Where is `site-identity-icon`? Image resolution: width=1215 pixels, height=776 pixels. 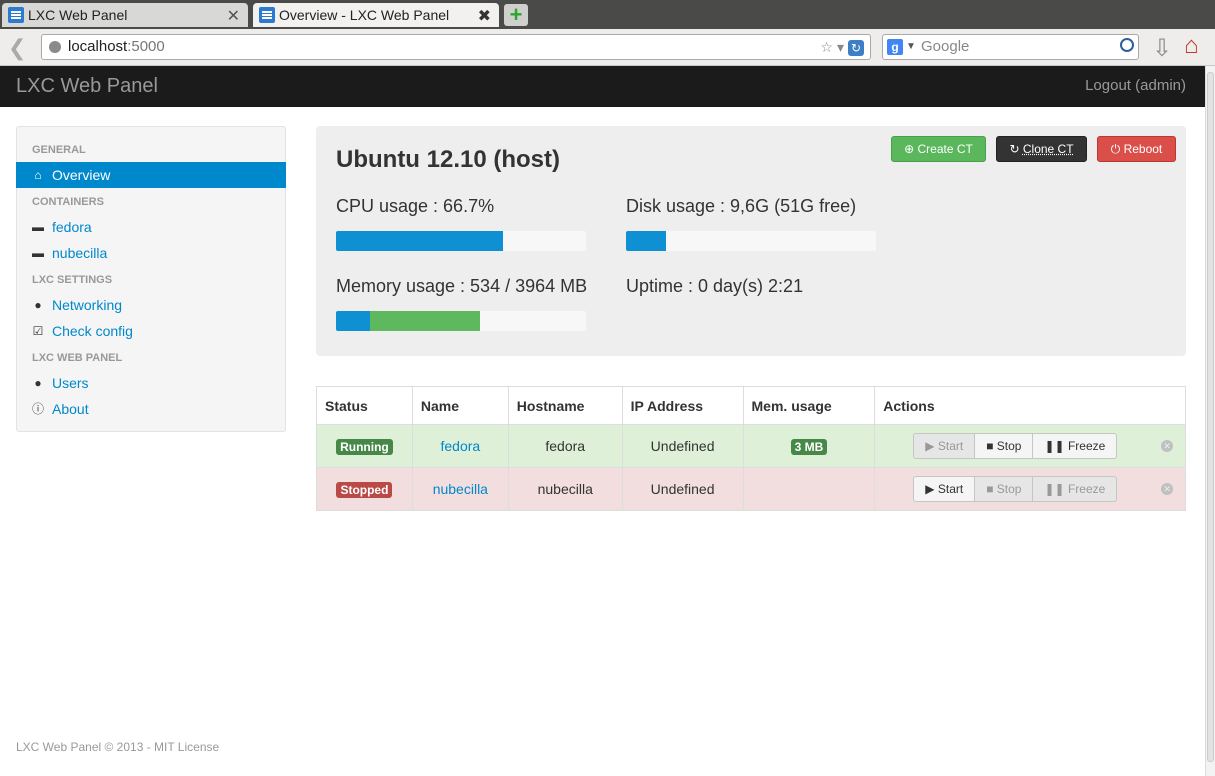
site-identity-icon is located at coordinates (55, 47).